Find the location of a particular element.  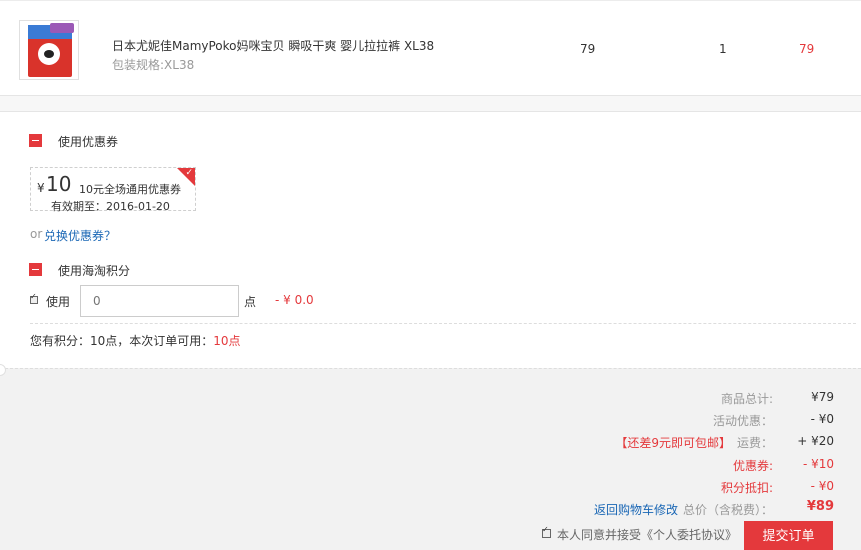

coupon-currency: ¥ is located at coordinates (41, 188).